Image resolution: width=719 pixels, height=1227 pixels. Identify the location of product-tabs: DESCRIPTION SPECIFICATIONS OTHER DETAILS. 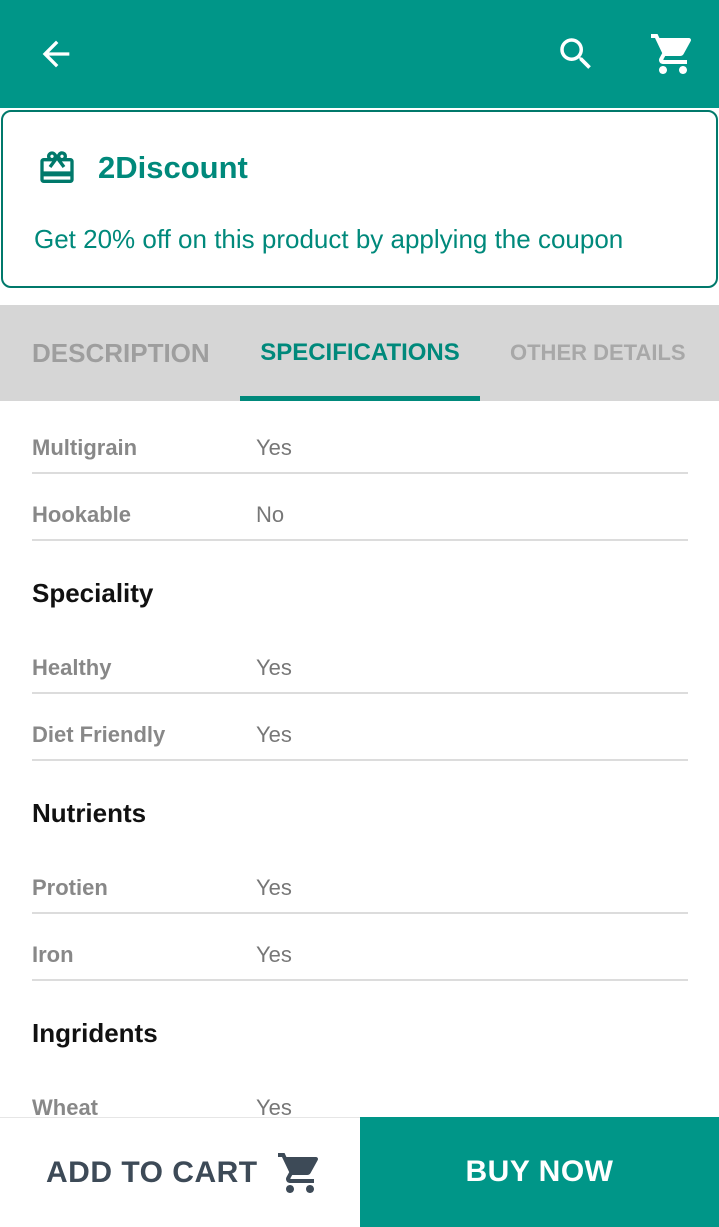
(359, 353).